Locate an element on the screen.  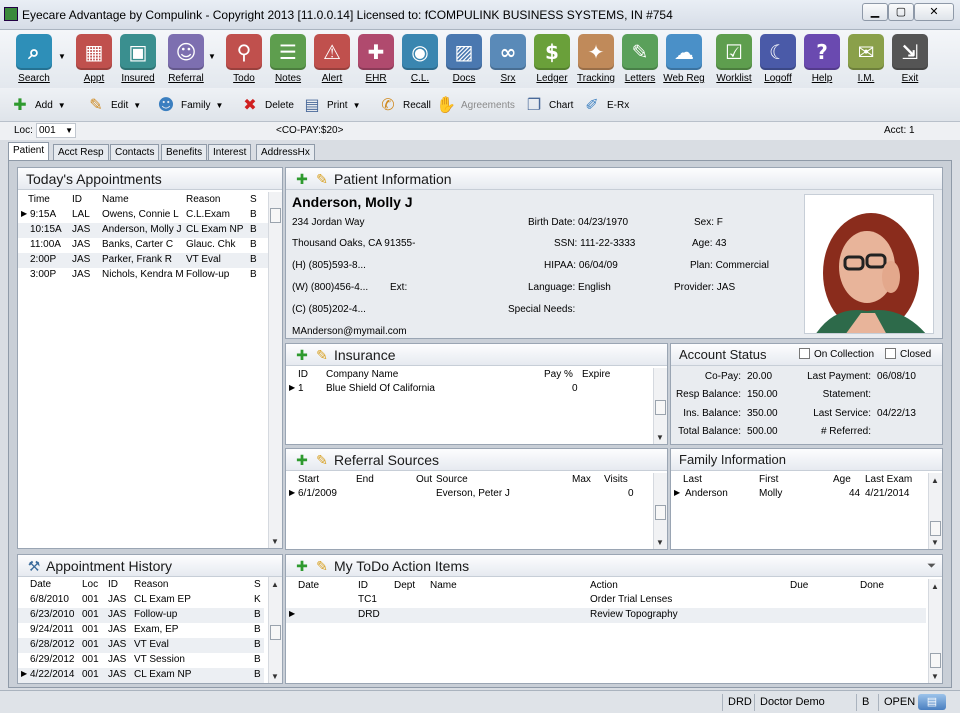
delete-button: ✖ Delete is located at coordinates (267, 105).